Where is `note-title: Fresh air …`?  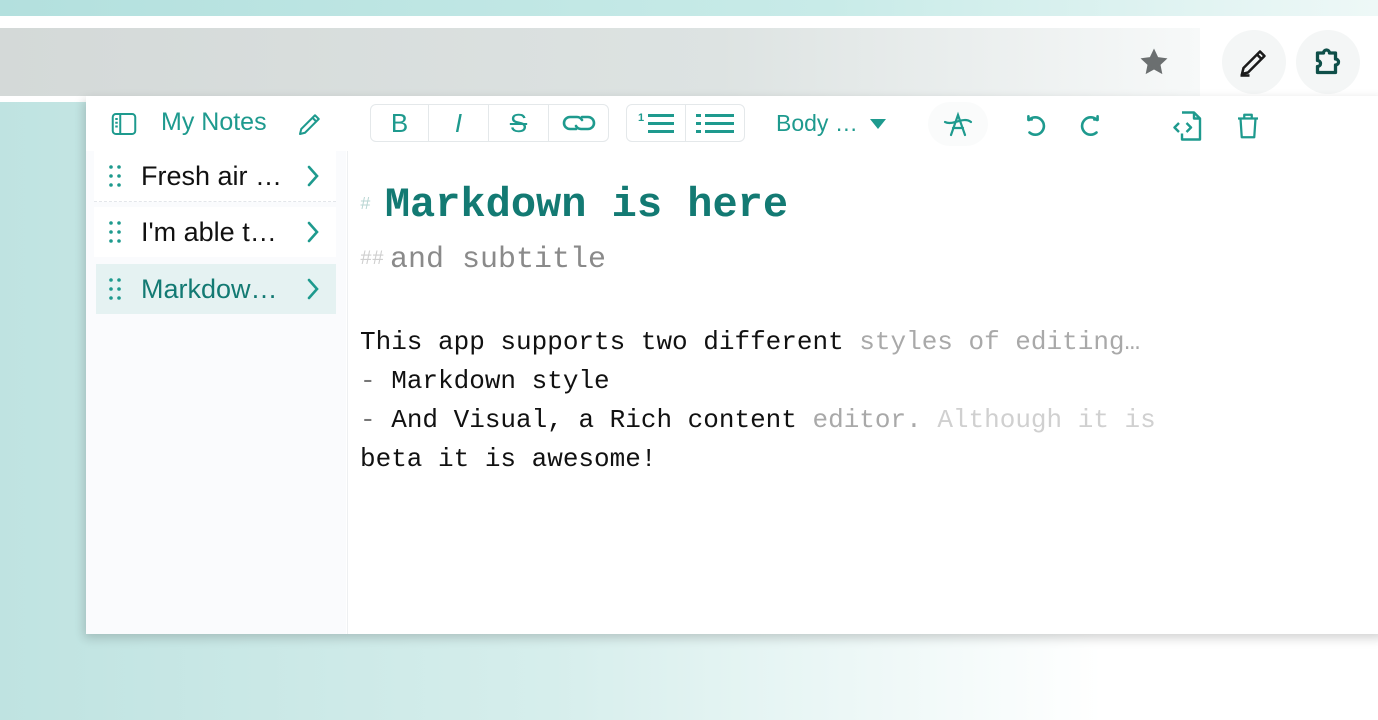 note-title: Fresh air … is located at coordinates (212, 175).